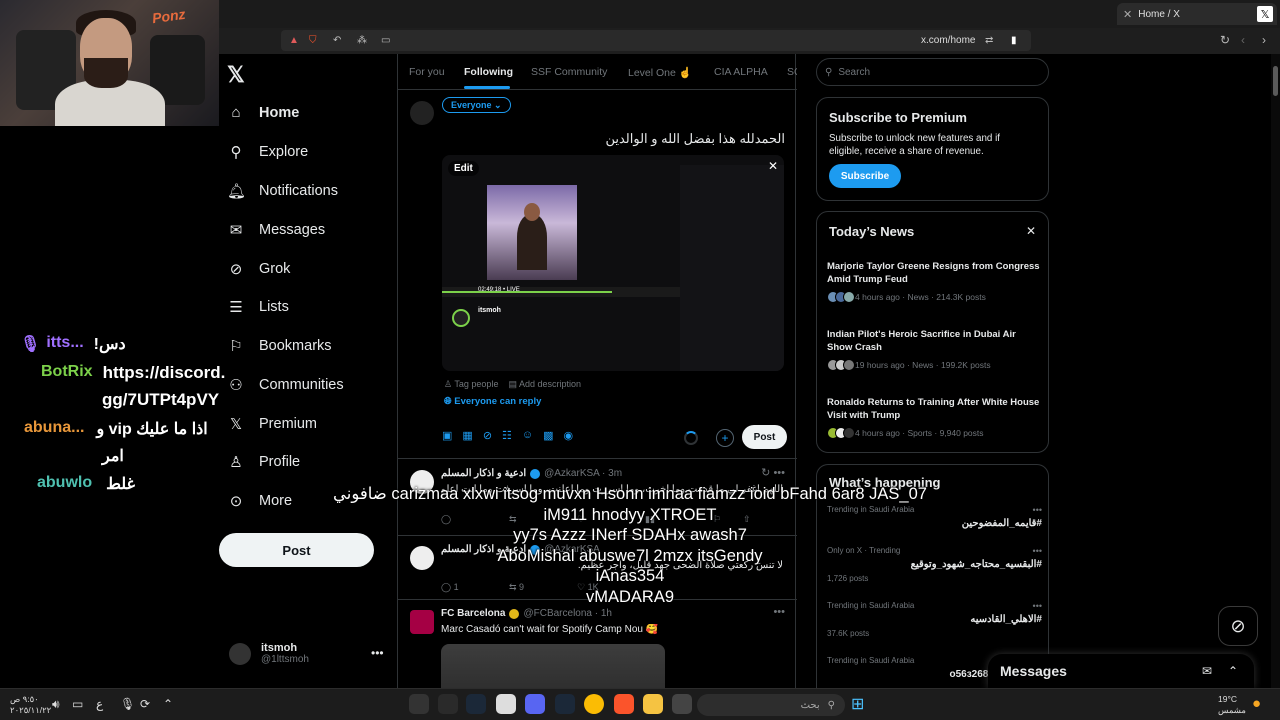 The image size is (1280, 720). Describe the element at coordinates (1243, 40) in the screenshot. I see `back-icon: ‹` at that location.